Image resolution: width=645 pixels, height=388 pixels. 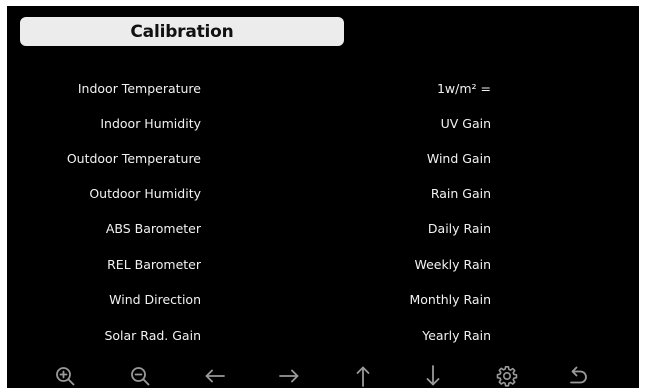 I want to click on zoom-in-icon, so click(x=65, y=375).